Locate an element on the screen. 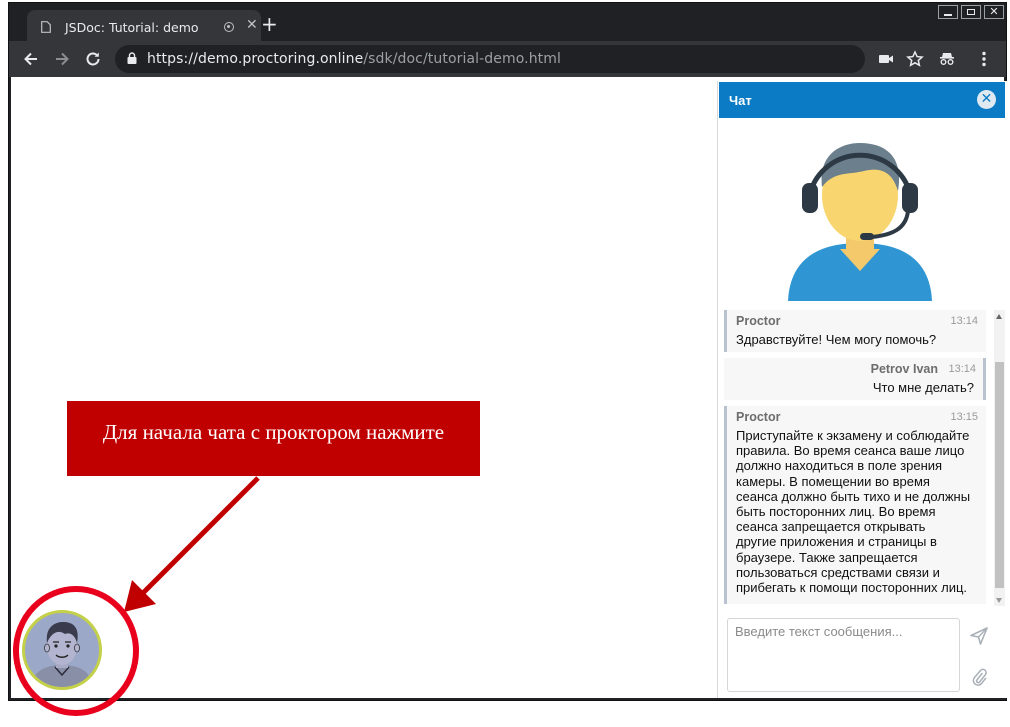 The width and height of the screenshot is (1010, 727). window-close-button: ✕ is located at coordinates (994, 12).